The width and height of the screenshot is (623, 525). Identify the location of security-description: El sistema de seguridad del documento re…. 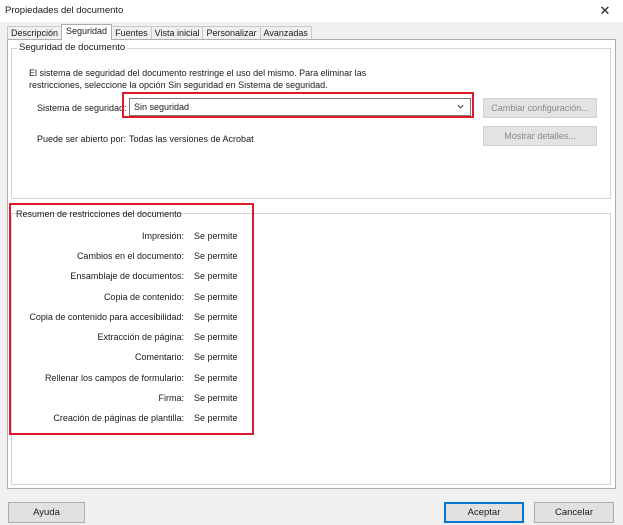
(198, 79).